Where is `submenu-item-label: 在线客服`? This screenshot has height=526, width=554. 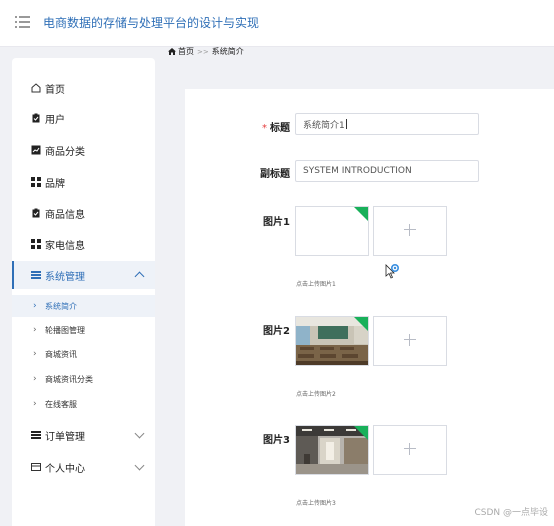 submenu-item-label: 在线客服 is located at coordinates (61, 404).